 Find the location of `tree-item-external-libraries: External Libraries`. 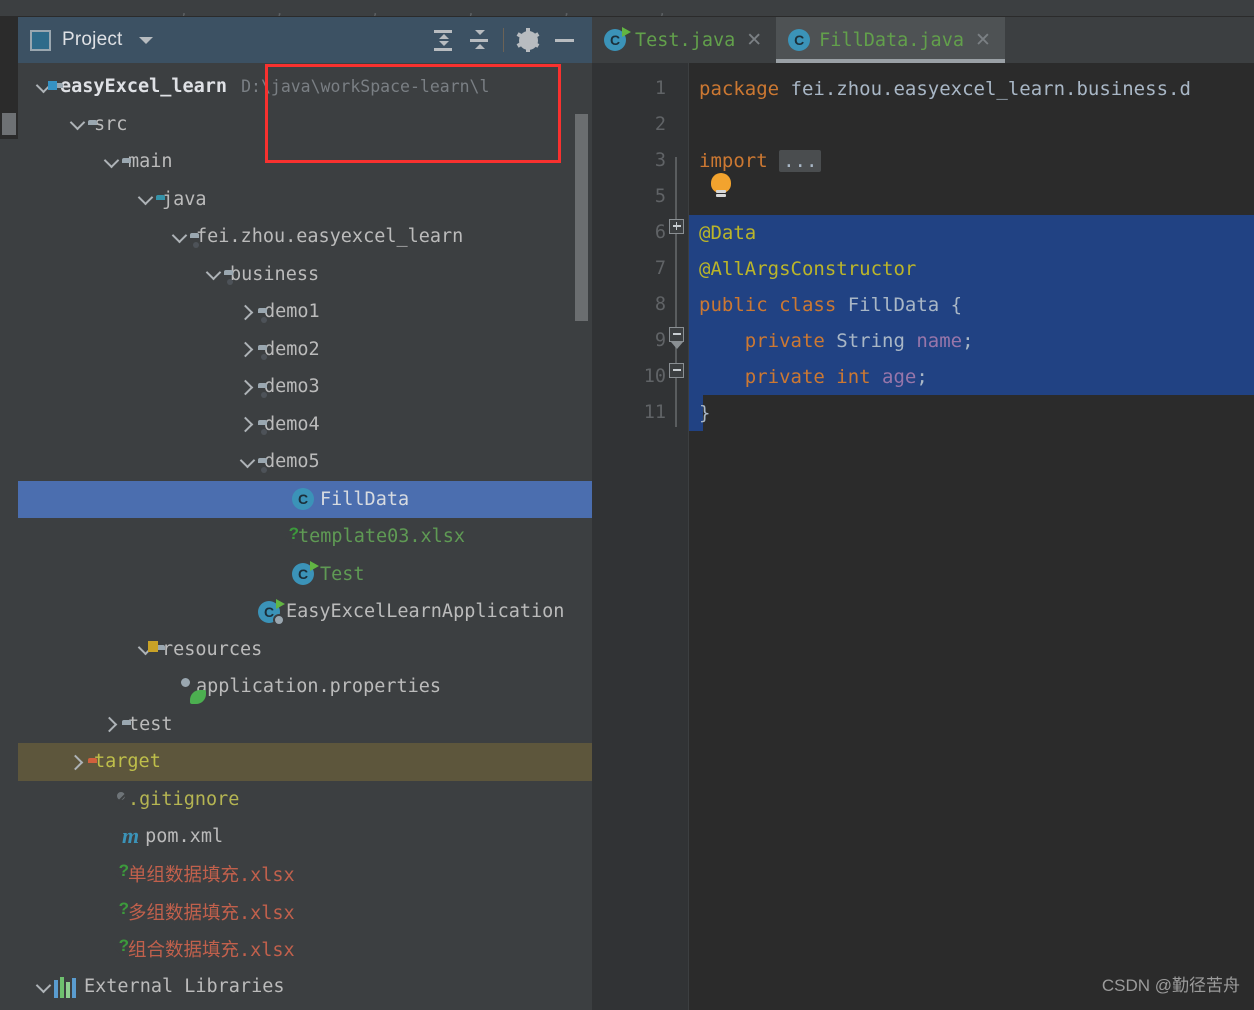

tree-item-external-libraries: External Libraries is located at coordinates (305, 987).